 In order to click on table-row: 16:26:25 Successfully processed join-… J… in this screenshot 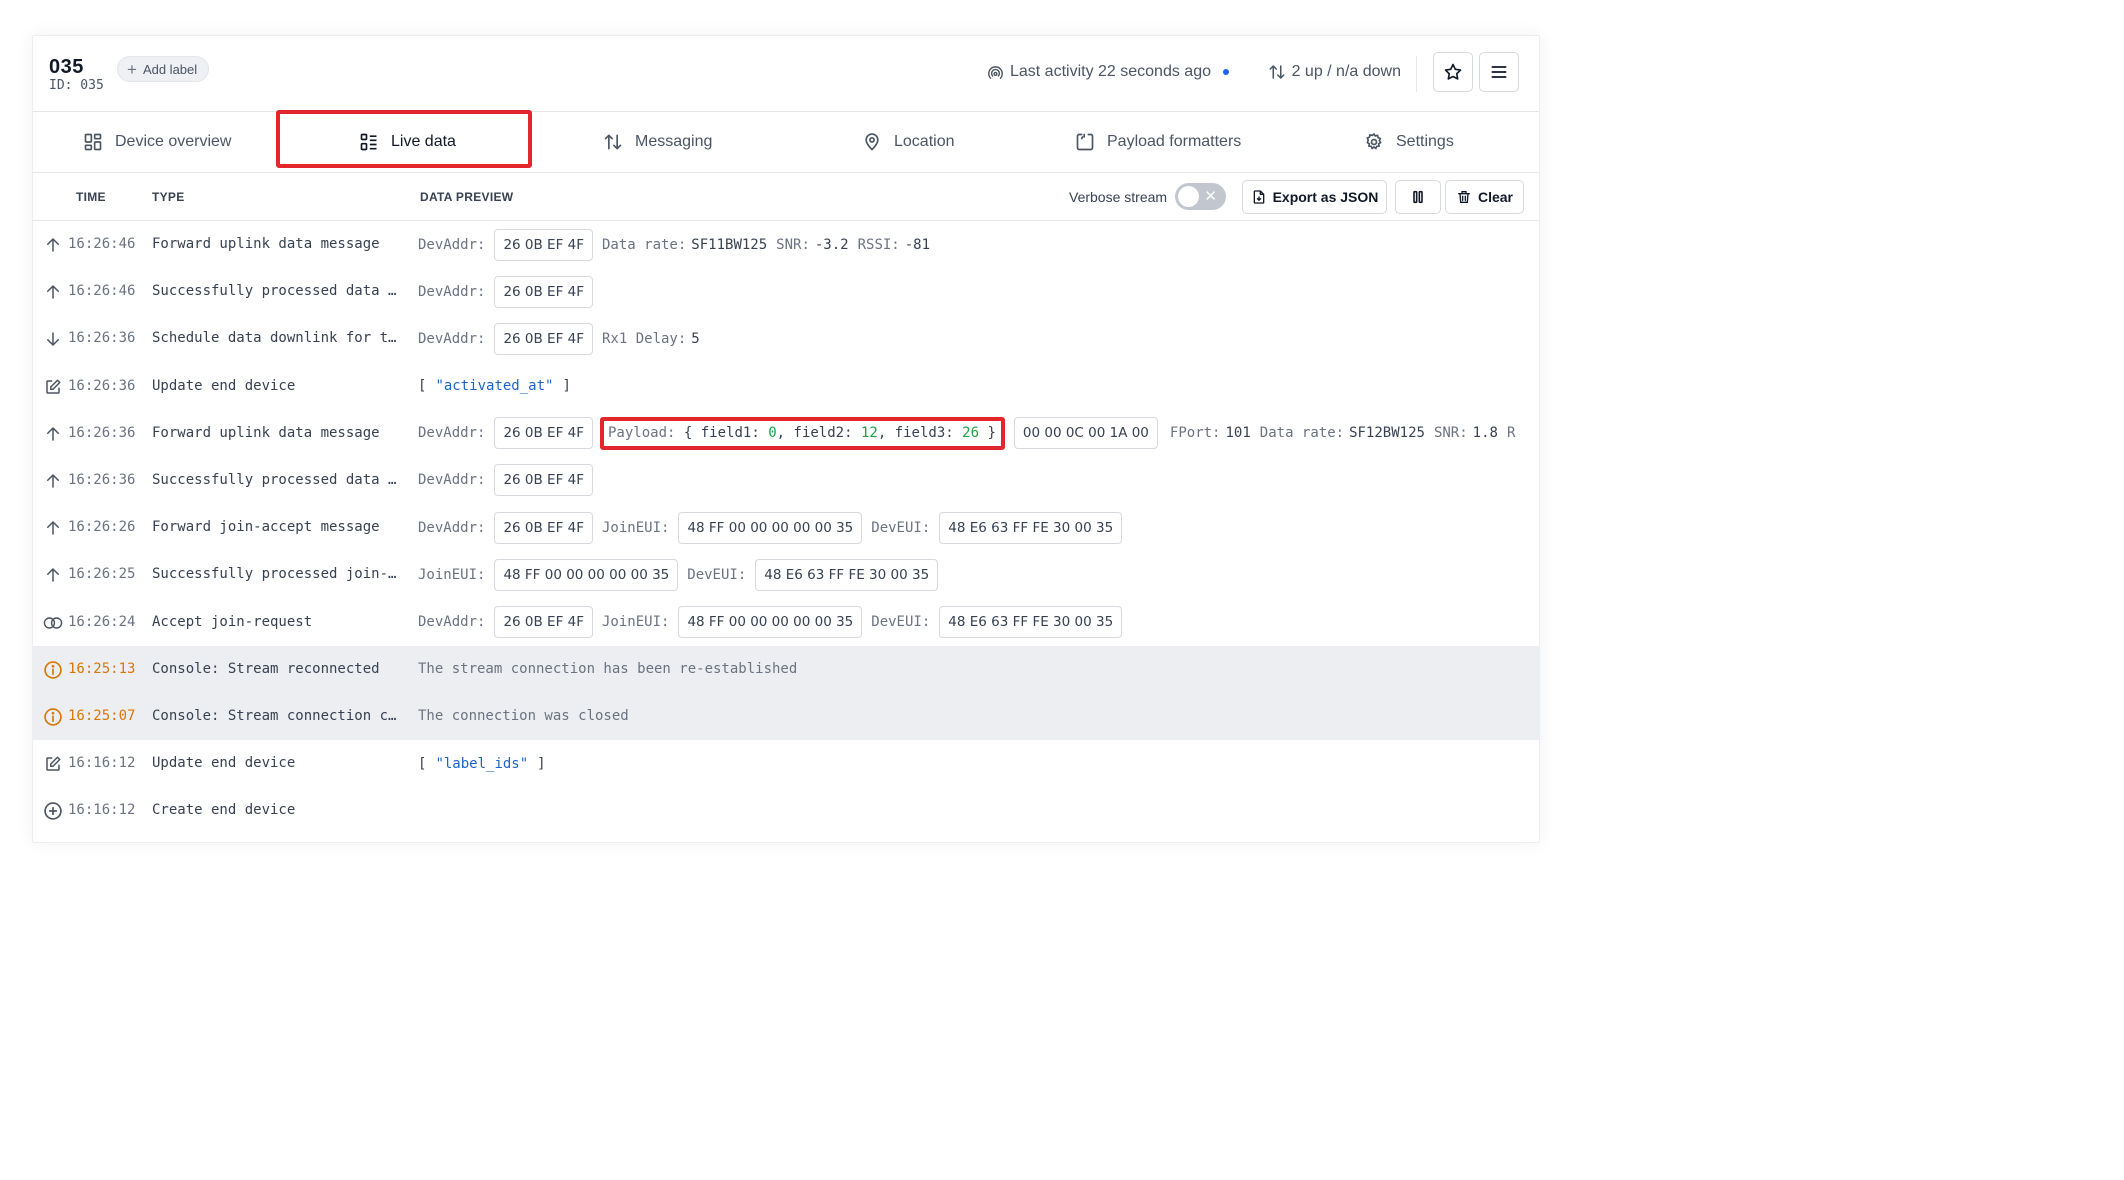, I will do `click(786, 574)`.